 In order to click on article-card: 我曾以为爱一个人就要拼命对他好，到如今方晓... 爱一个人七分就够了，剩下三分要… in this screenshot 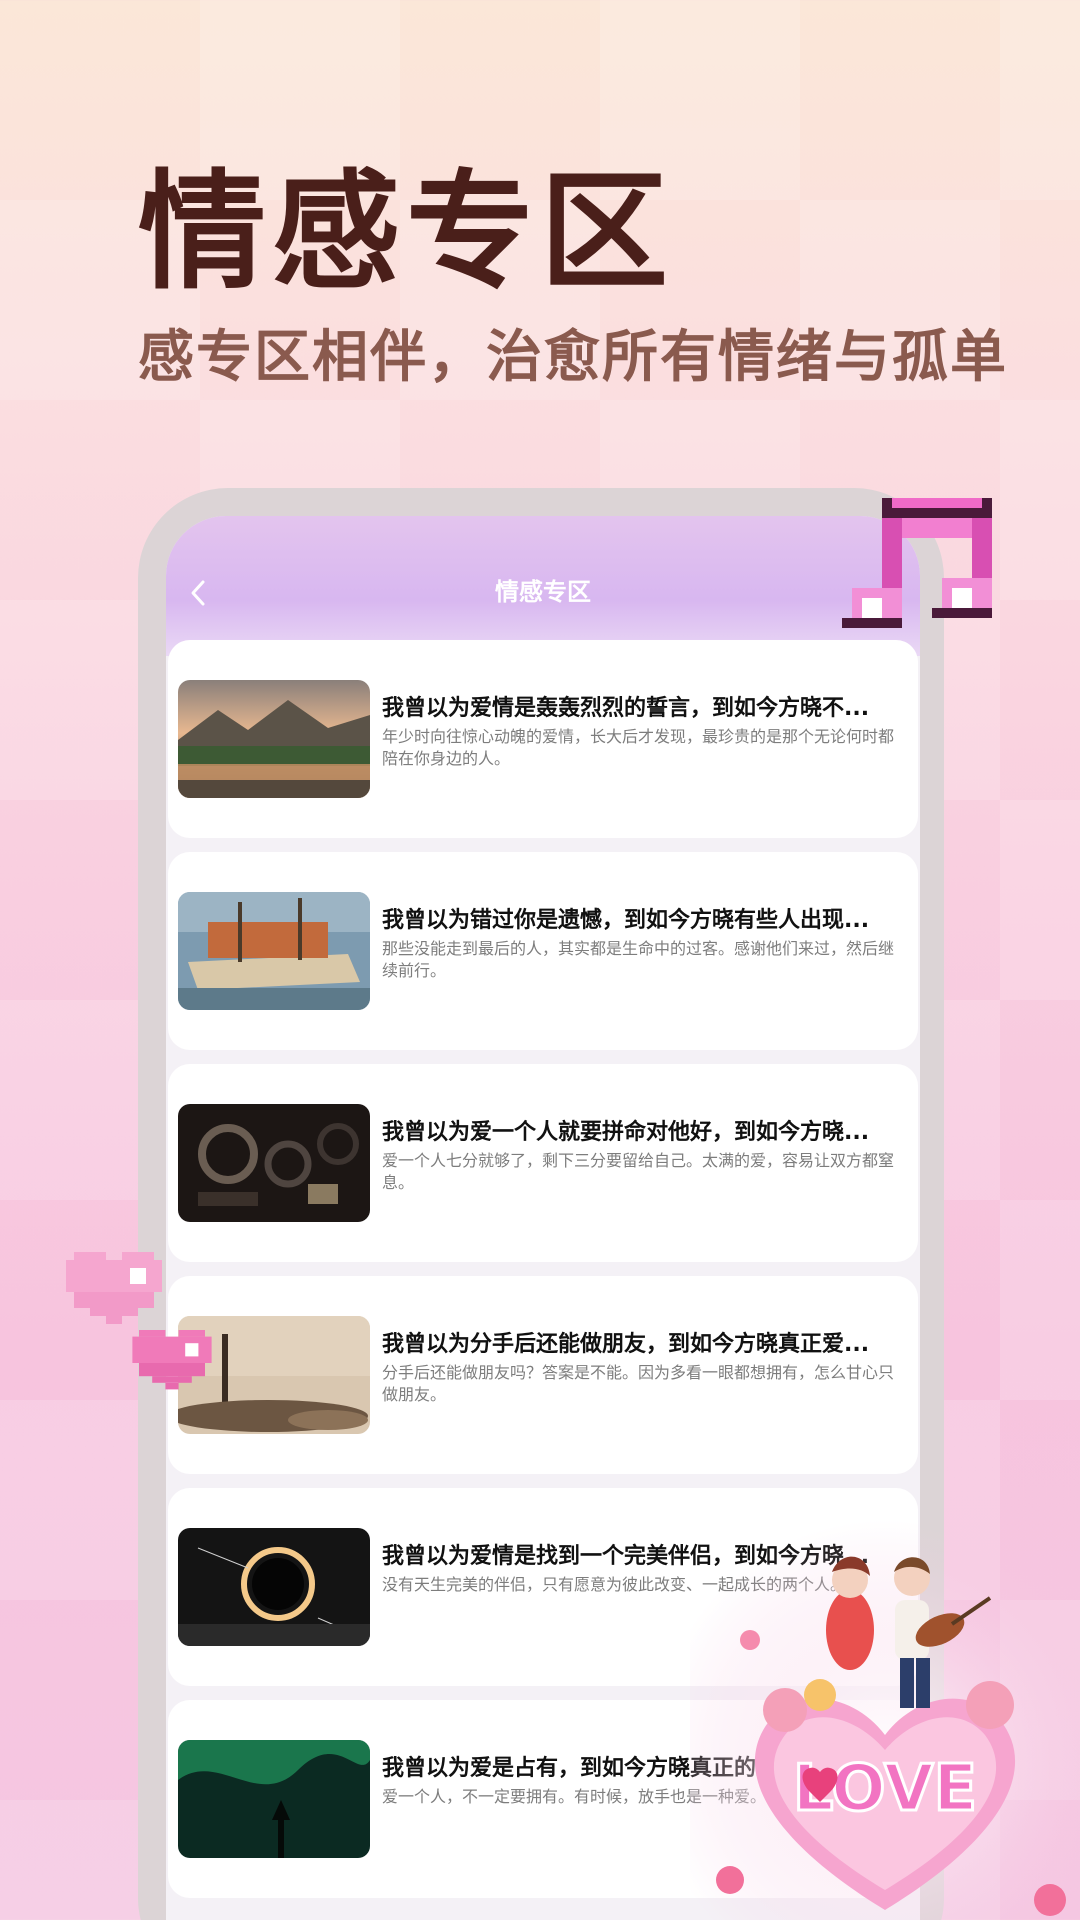, I will do `click(543, 1163)`.